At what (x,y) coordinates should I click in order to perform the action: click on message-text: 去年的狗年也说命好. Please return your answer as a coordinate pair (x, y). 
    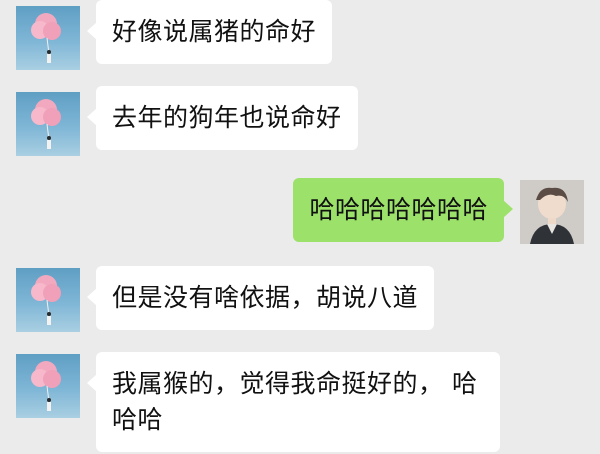
    Looking at the image, I should click on (227, 117).